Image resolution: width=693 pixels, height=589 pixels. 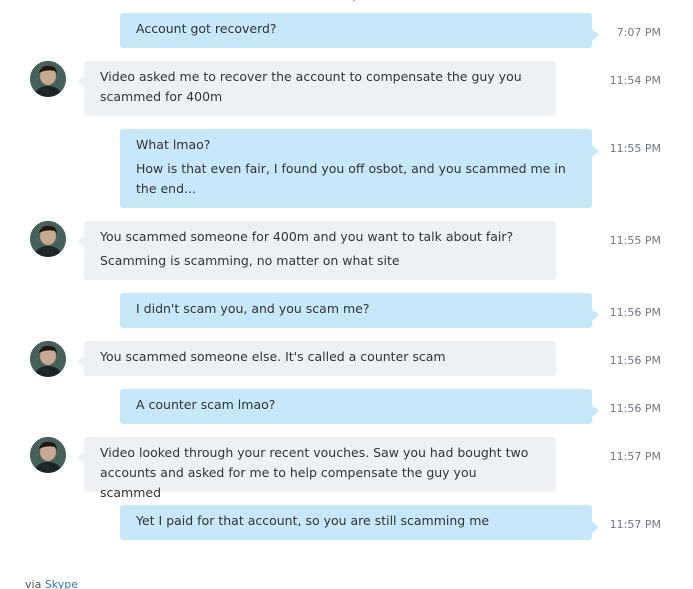 What do you see at coordinates (61, 583) in the screenshot?
I see `skype-link: Skype` at bounding box center [61, 583].